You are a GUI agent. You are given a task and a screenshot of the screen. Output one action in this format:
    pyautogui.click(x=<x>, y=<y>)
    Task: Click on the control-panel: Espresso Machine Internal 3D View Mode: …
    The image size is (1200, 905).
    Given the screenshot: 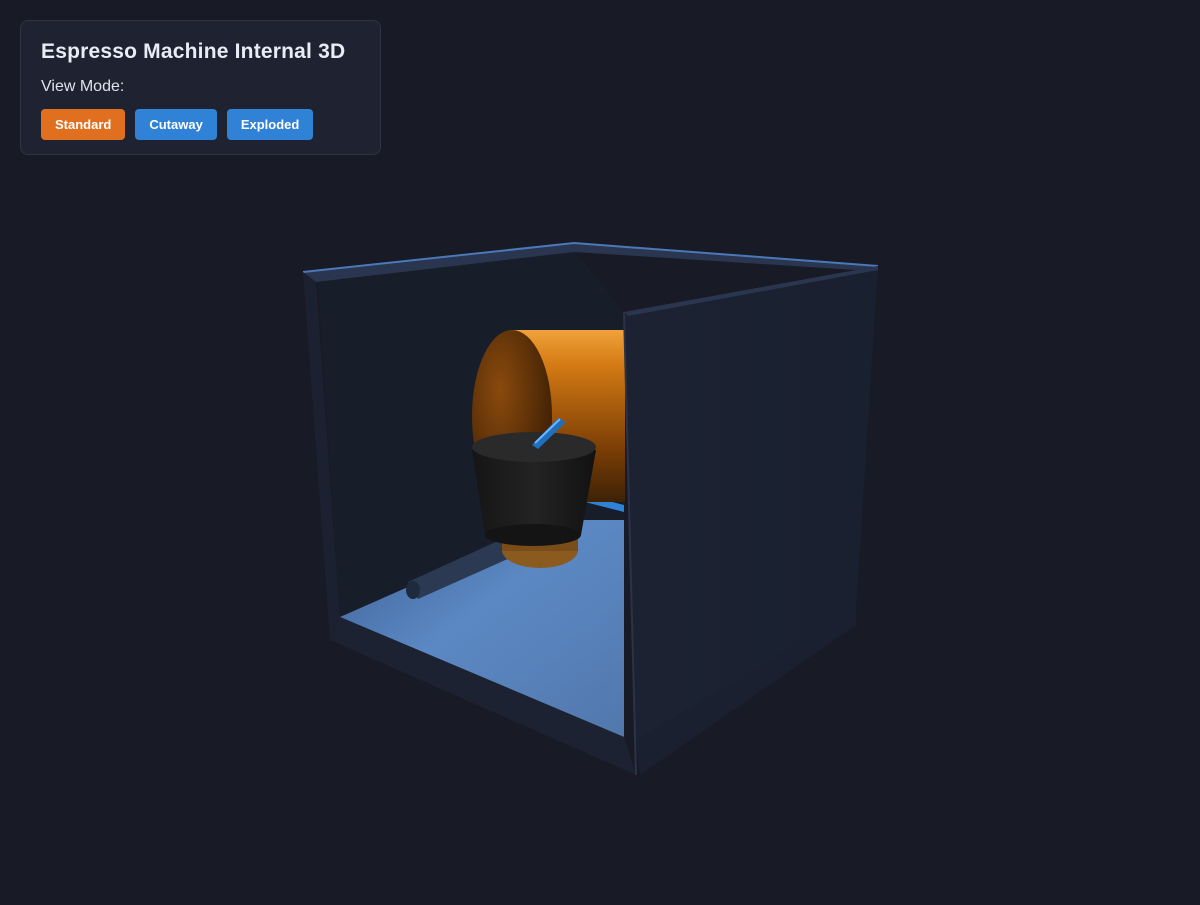 What is the action you would take?
    pyautogui.click(x=200, y=87)
    